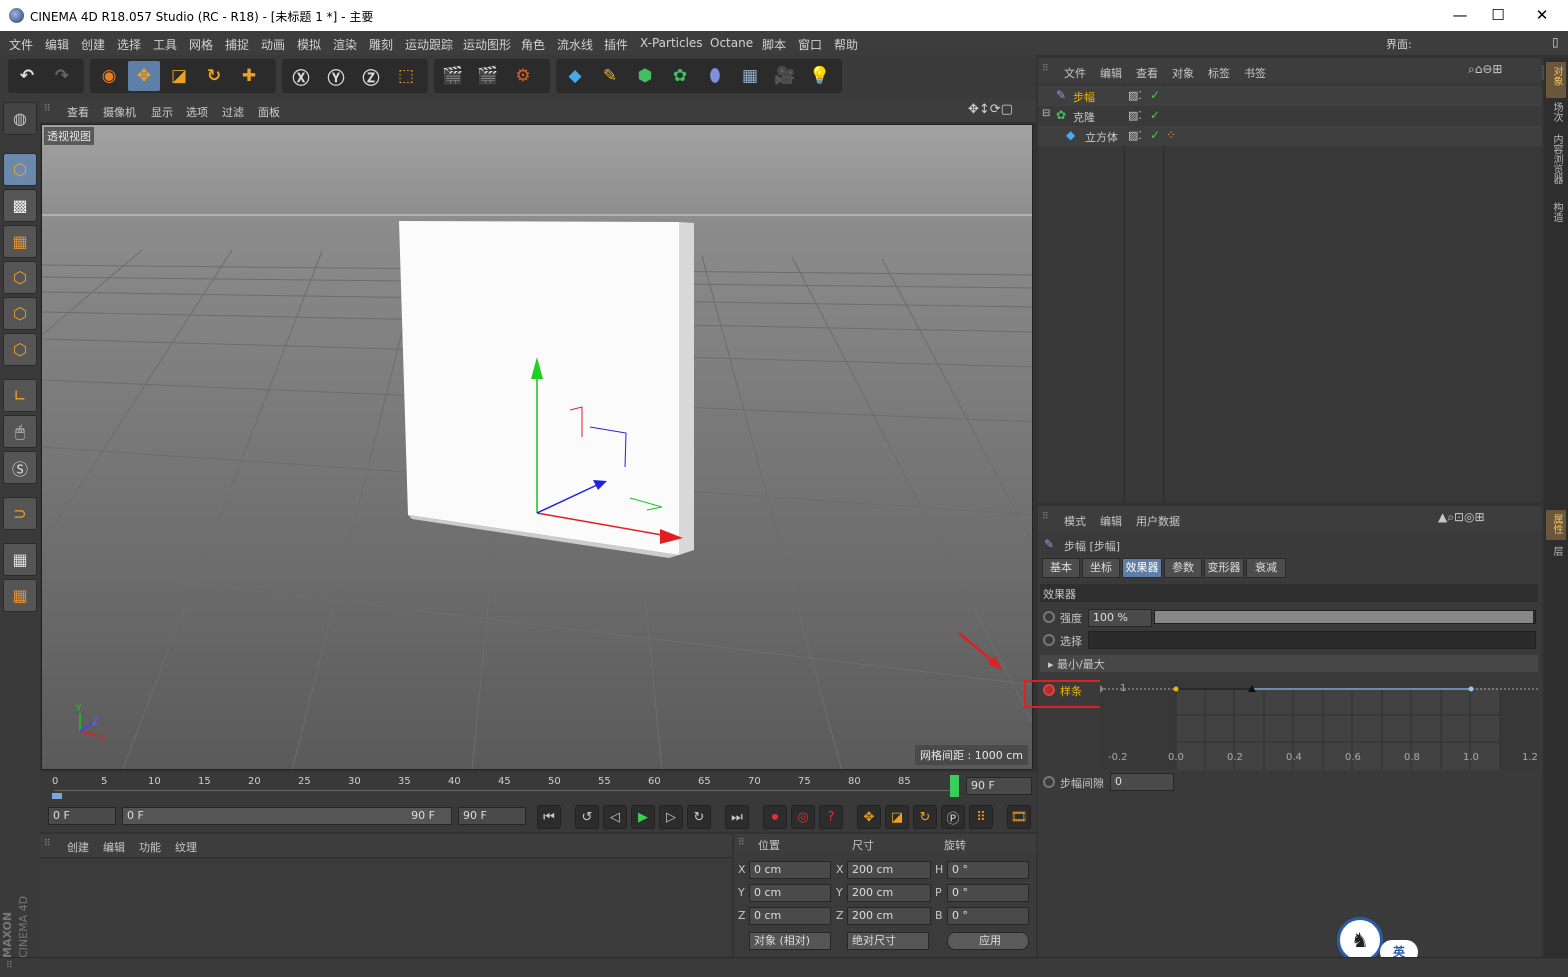 Image resolution: width=1568 pixels, height=977 pixels. What do you see at coordinates (539, 388) in the screenshot?
I see `cube-front-face` at bounding box center [539, 388].